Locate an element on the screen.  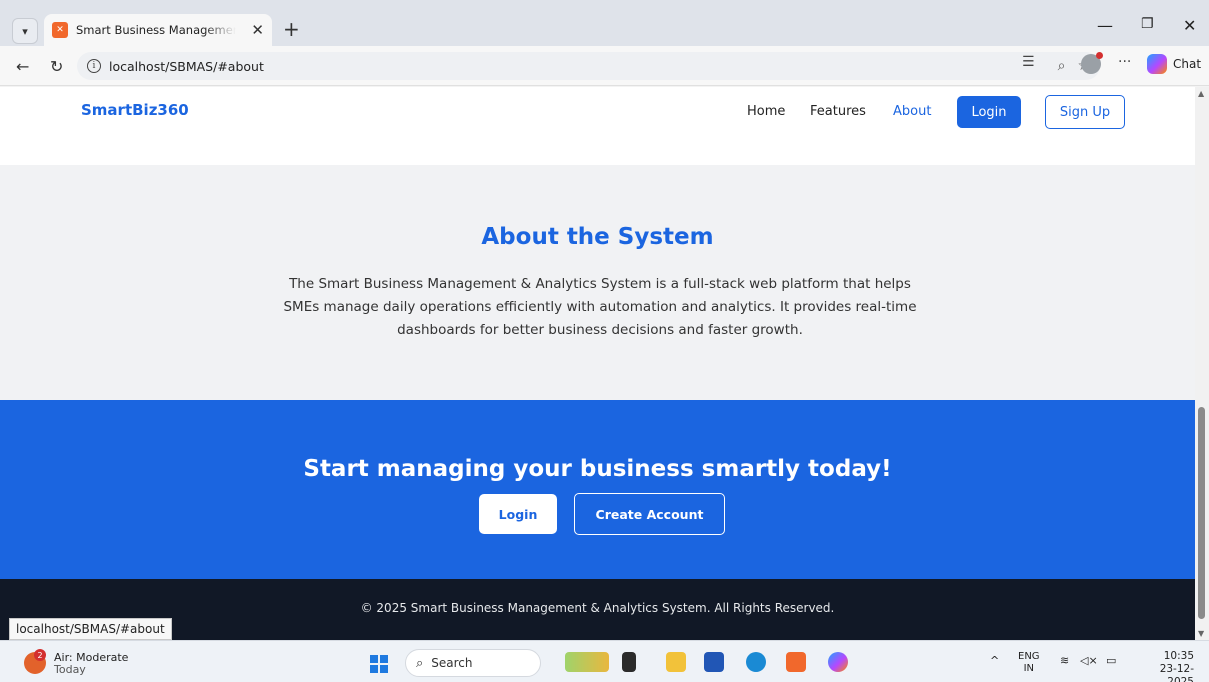
search-icon: ⌕ is located at coordinates (420, 663).